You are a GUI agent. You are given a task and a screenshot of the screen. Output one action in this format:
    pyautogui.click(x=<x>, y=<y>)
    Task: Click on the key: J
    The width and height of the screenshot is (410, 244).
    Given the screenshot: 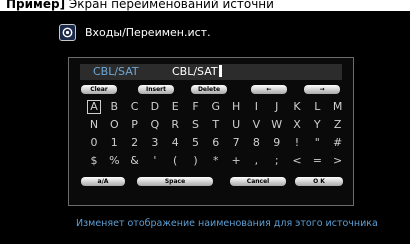 What is the action you would take?
    pyautogui.click(x=277, y=107)
    